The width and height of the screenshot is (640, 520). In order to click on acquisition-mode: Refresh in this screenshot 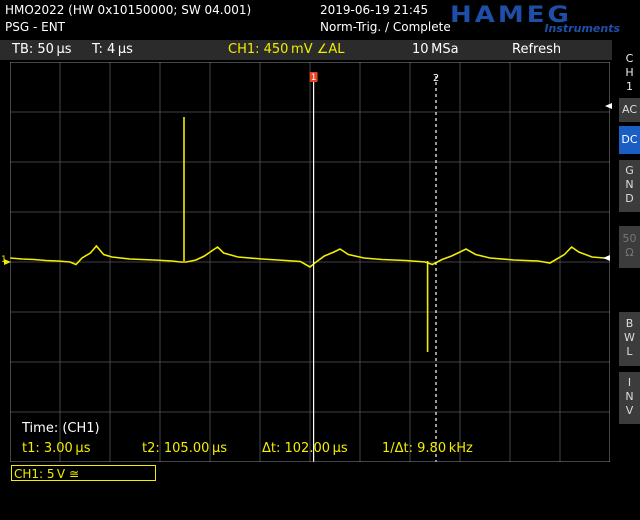, I will do `click(536, 50)`.